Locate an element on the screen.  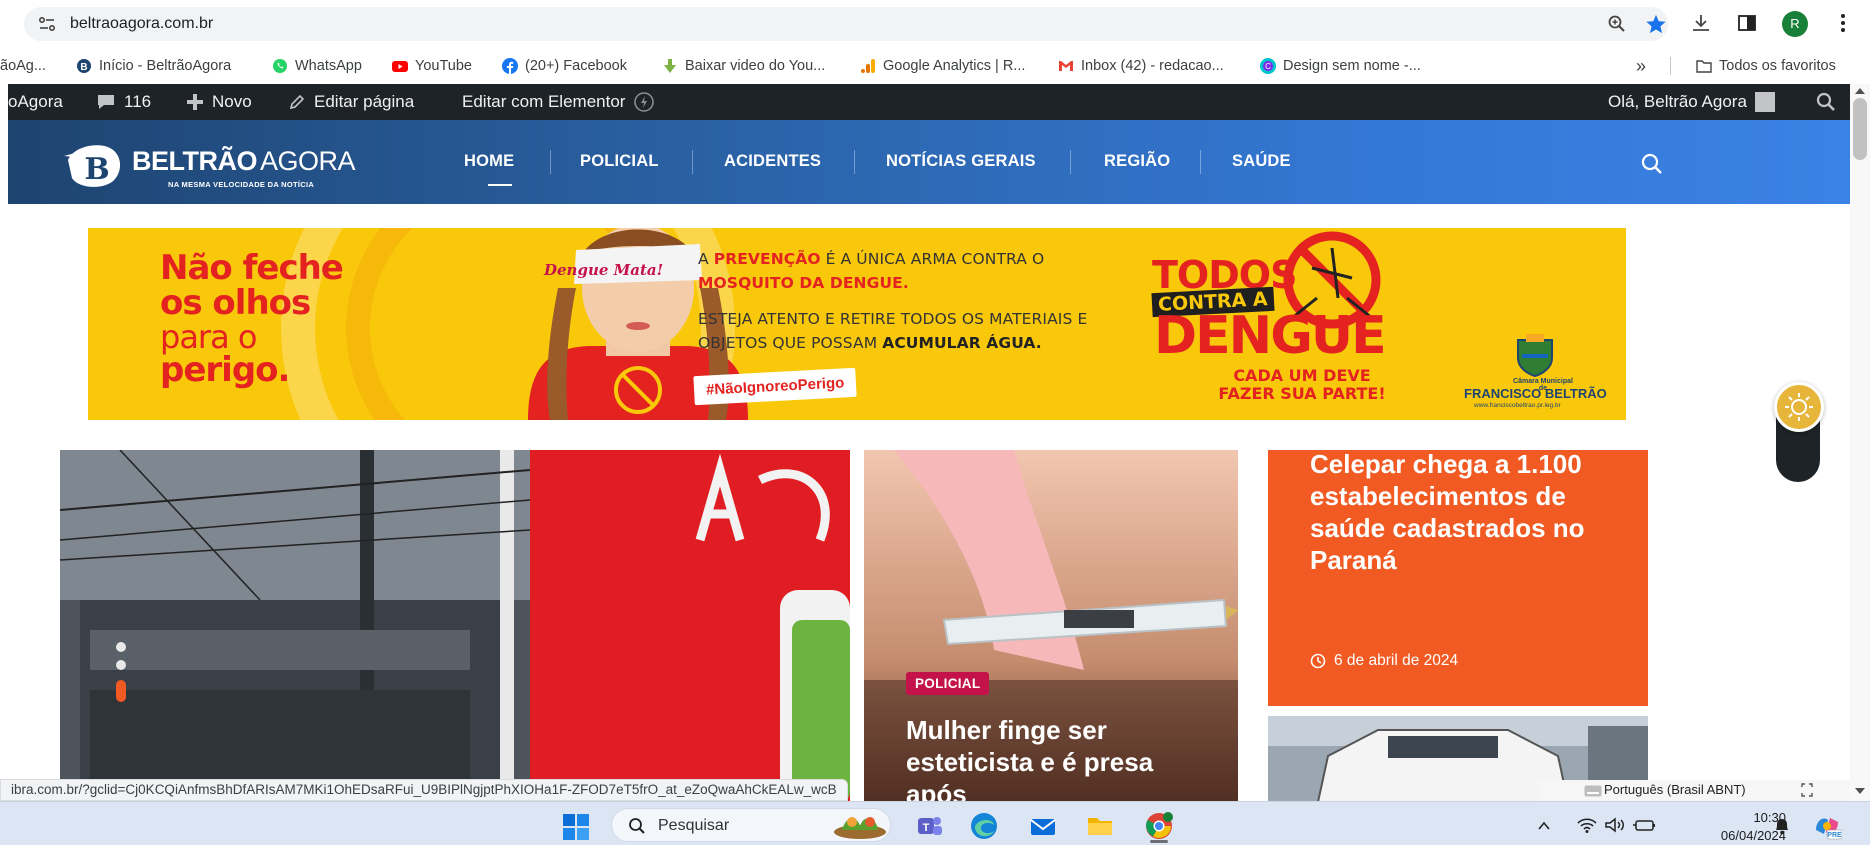
chevron-up-icon is located at coordinates (1544, 826).